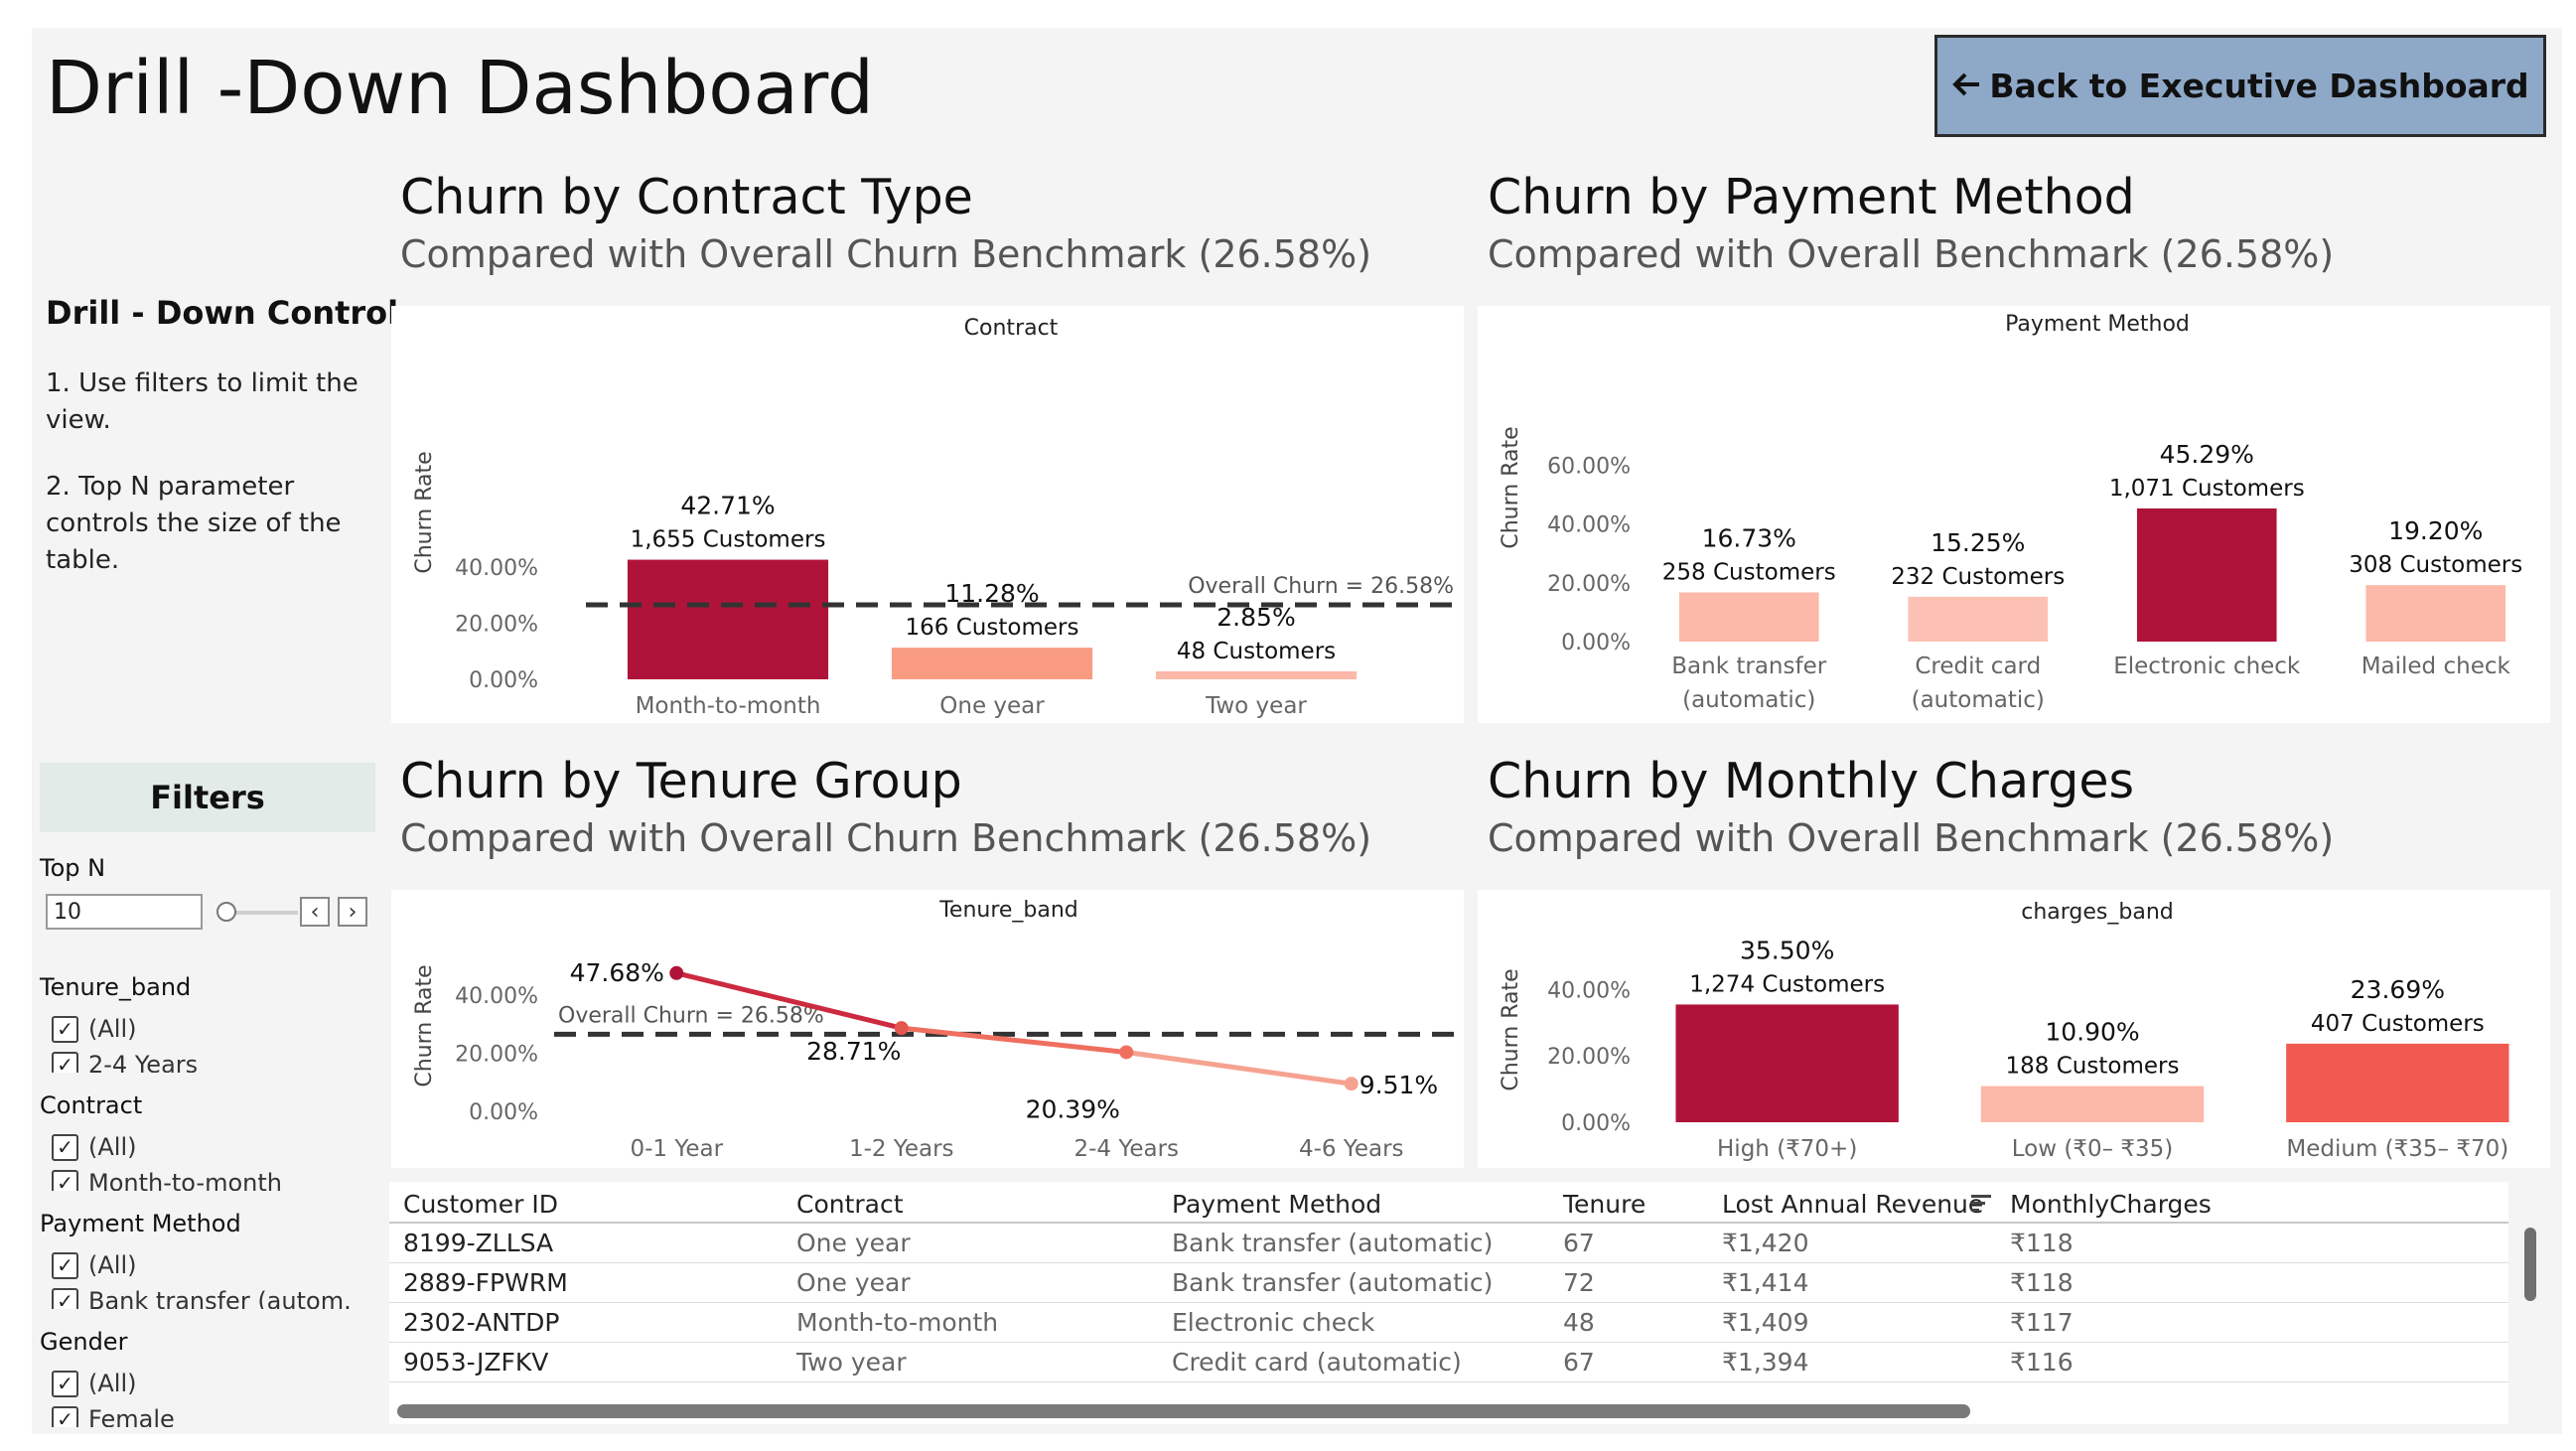  Describe the element at coordinates (1912, 838) in the screenshot. I see `charges-chart-subtitle: Compared with Overall Benchmark (26.58%)` at that location.